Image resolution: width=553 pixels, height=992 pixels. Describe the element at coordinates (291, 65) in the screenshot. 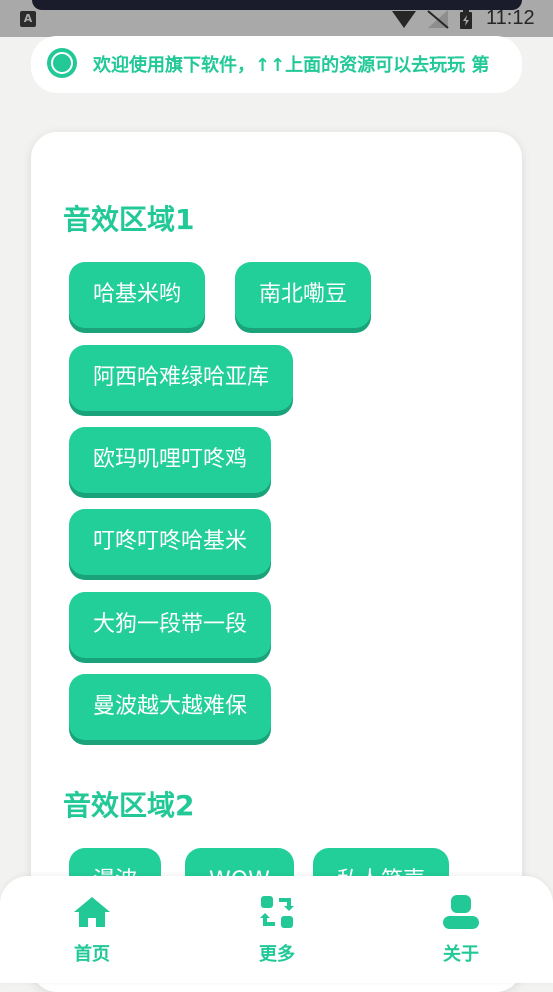

I see `announcement-text: 欢迎使用旗下软件，↑↑上面的资源可以去玩玩 第` at that location.